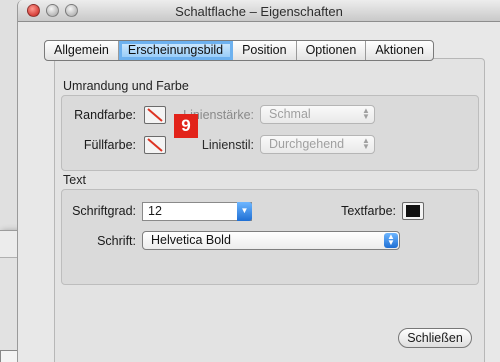 The image size is (500, 362). I want to click on tab-erscheinungsbild: Erscheinungsbild, so click(176, 50).